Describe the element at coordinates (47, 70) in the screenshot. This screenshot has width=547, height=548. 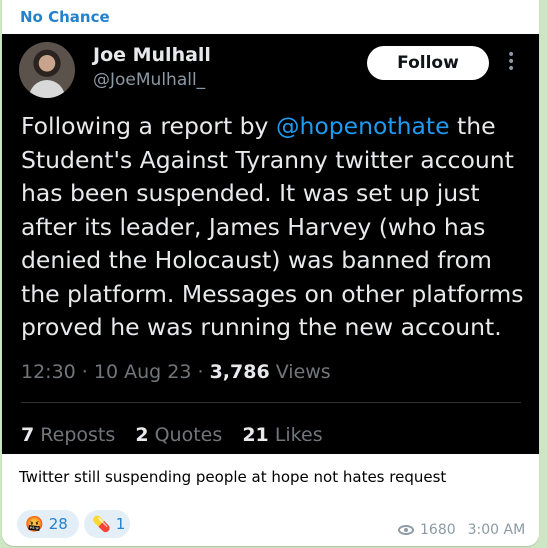
I see `avatar` at that location.